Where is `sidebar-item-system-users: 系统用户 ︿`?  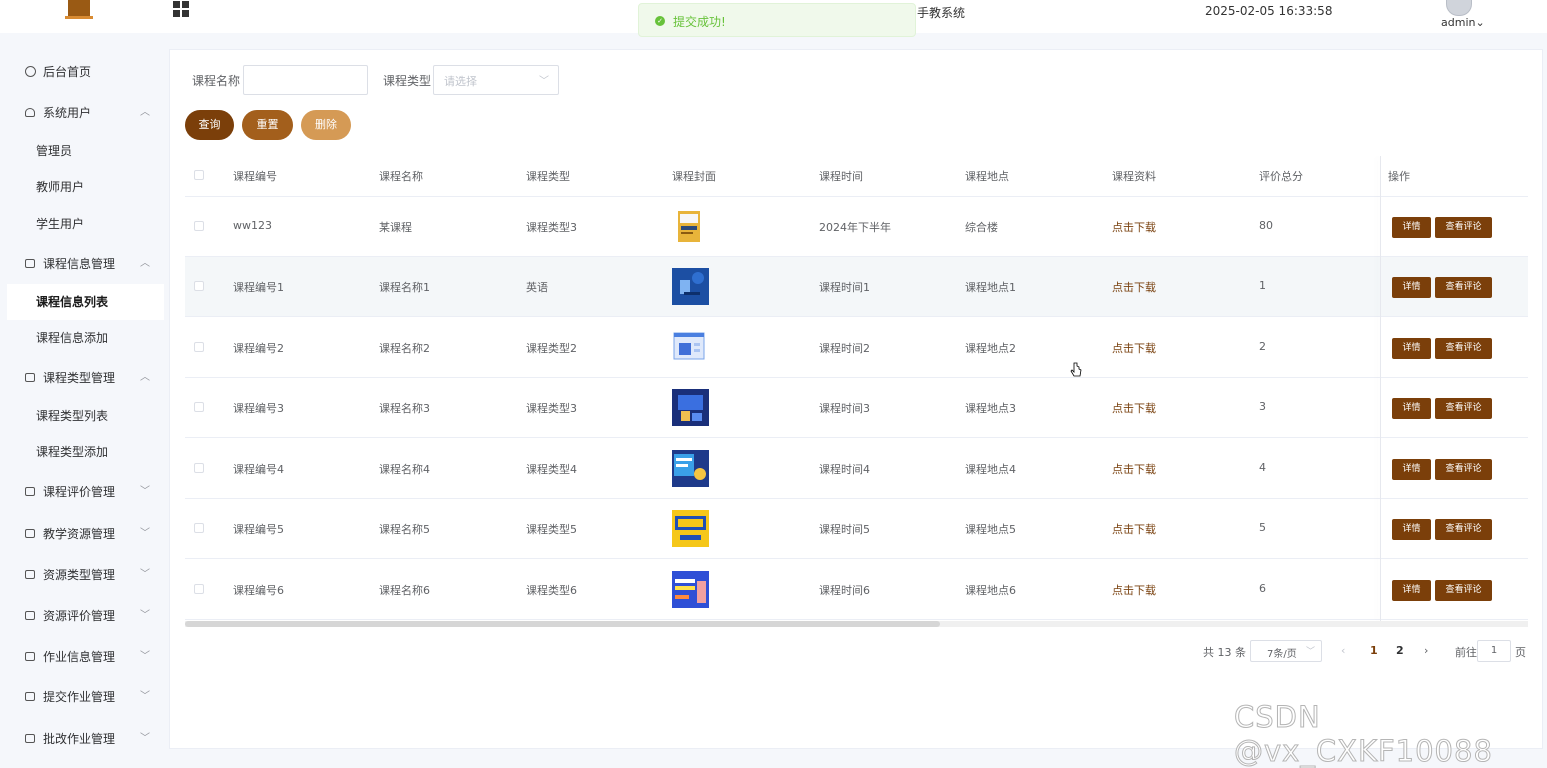 sidebar-item-system-users: 系统用户 ︿ is located at coordinates (82, 113).